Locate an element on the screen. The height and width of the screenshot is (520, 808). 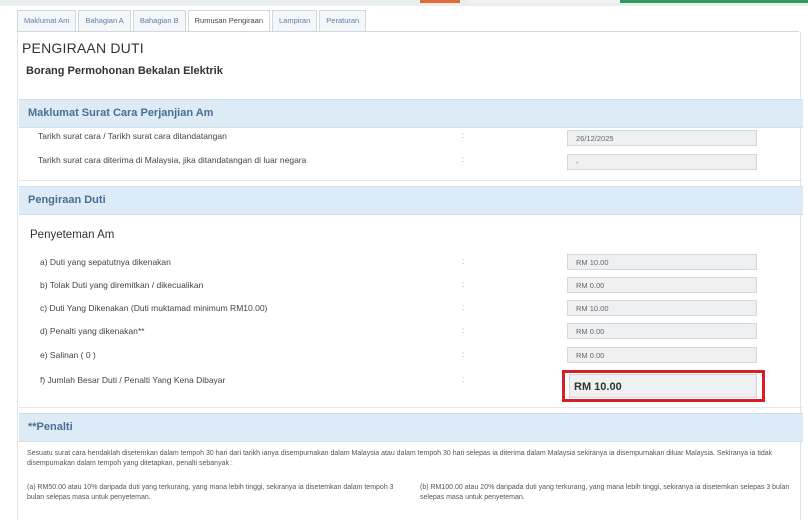
tab-bahagian-a: Bahagian A is located at coordinates (104, 20).